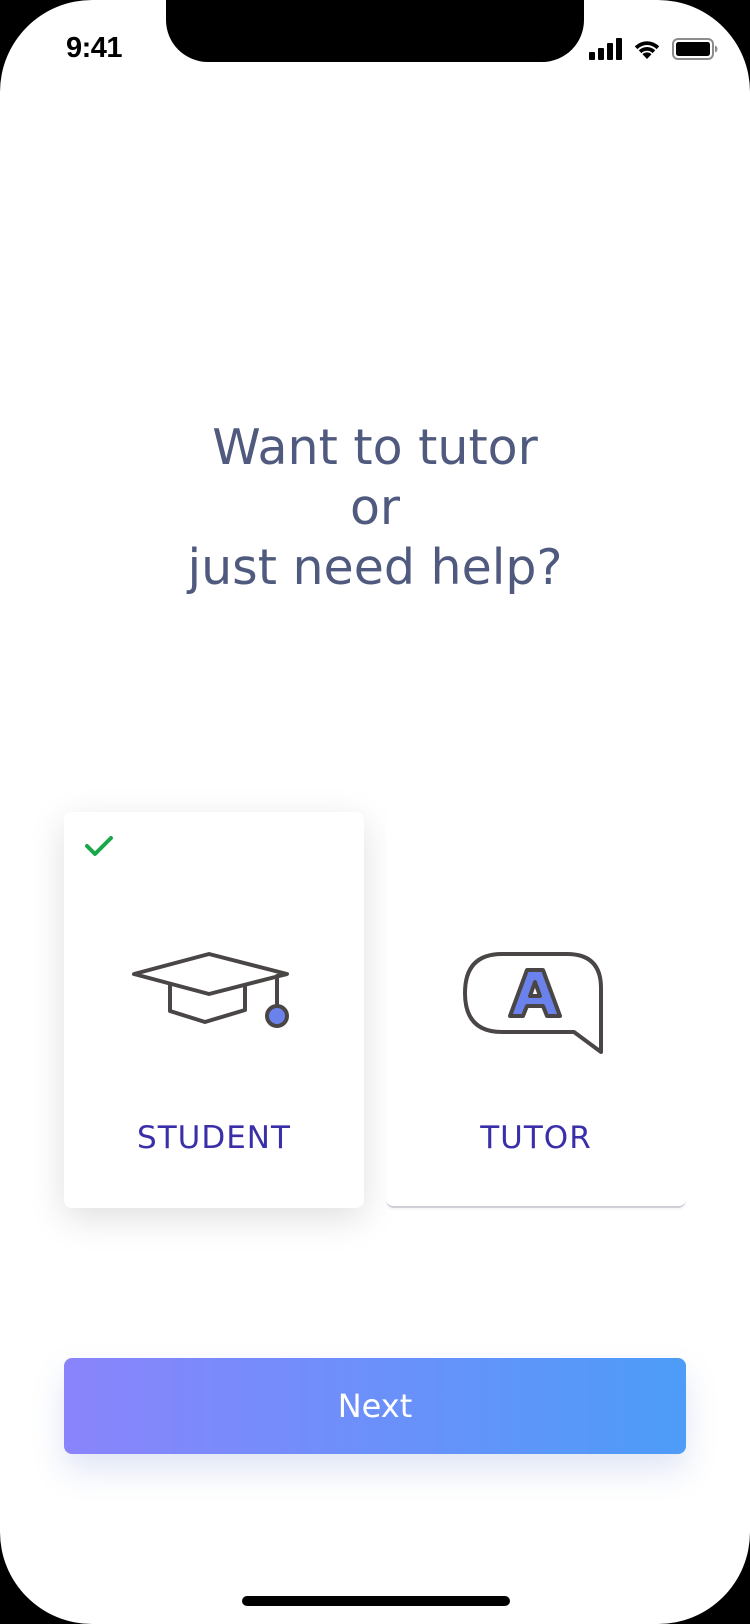  Describe the element at coordinates (536, 1138) in the screenshot. I see `tutor-option-label: TUTOR` at that location.